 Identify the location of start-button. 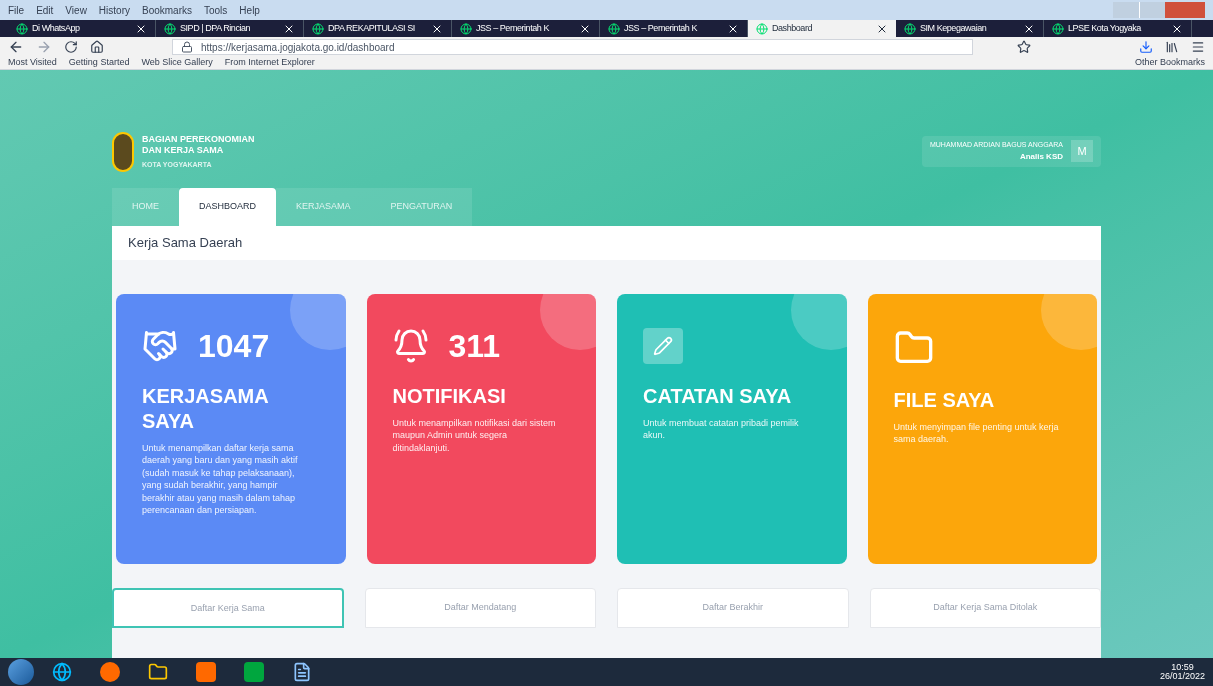
(21, 672).